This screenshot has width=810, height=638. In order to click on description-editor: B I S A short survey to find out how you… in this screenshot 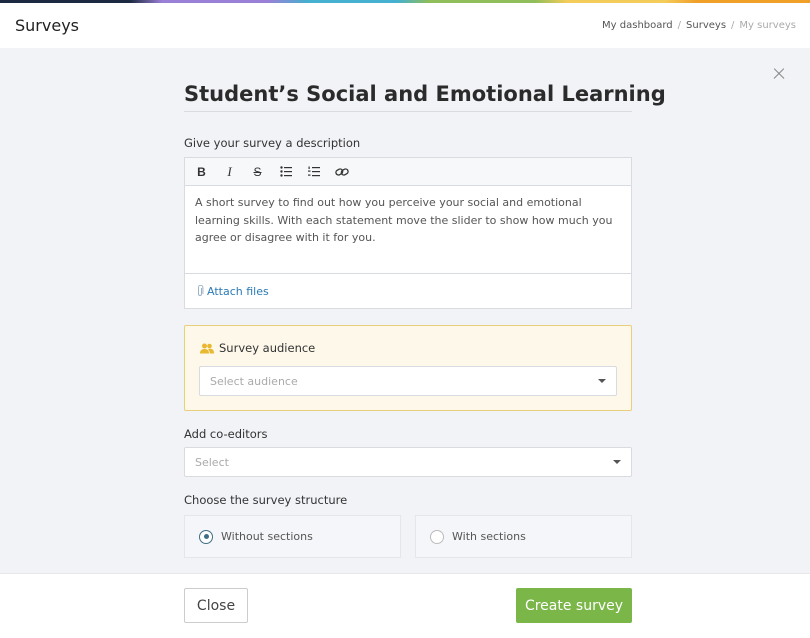, I will do `click(408, 233)`.